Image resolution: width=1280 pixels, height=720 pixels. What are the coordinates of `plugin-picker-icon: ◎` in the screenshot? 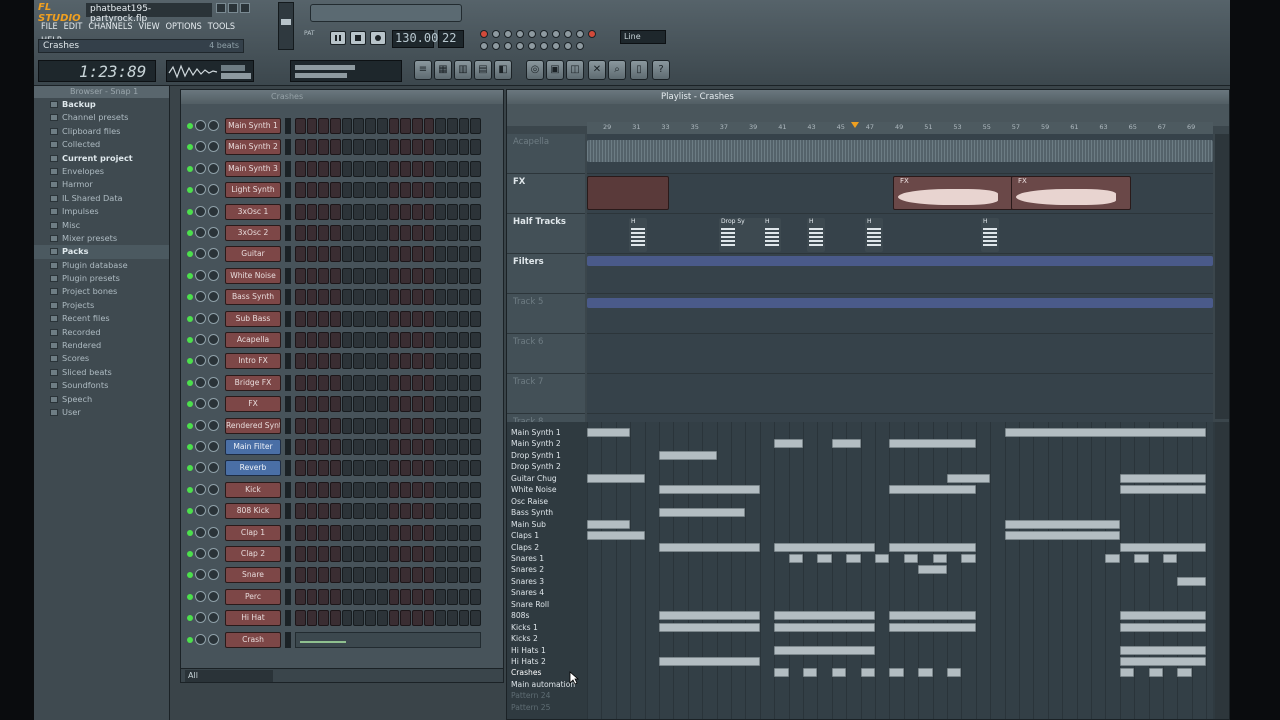 It's located at (535, 70).